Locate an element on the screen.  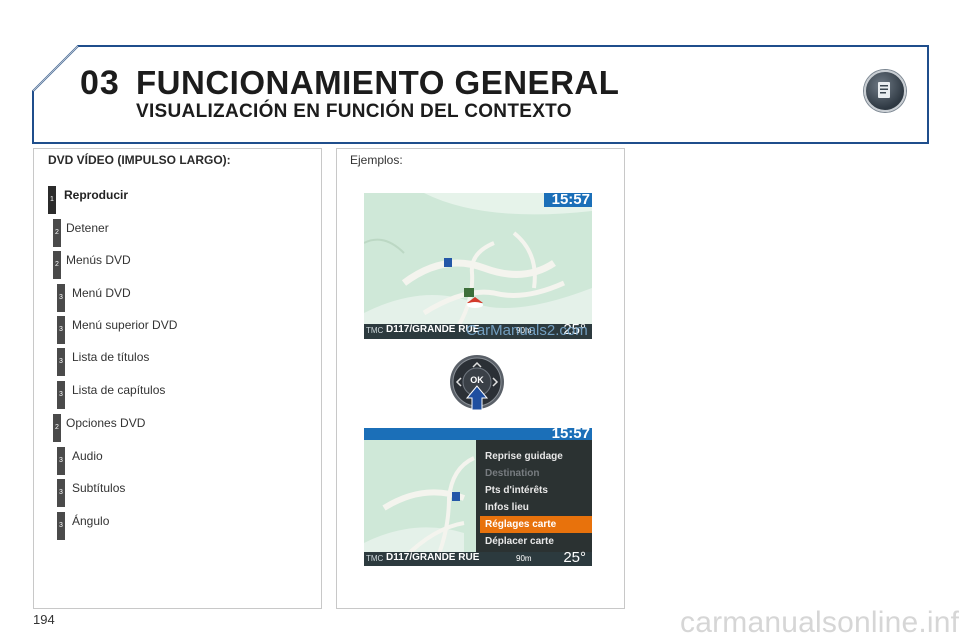
page-number: 194 is located at coordinates (44, 619).